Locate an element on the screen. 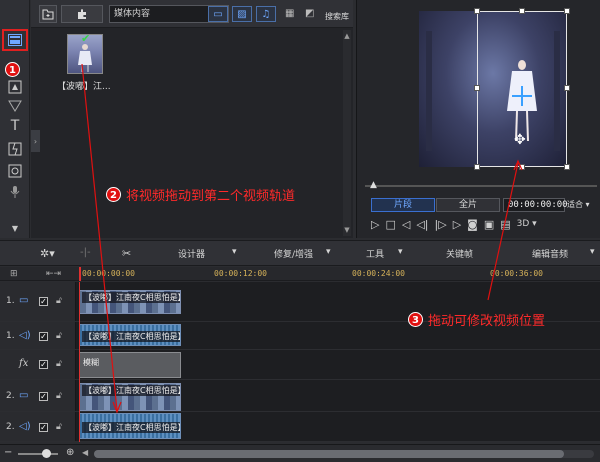 Image resolution: width=600 pixels, height=462 pixels. image-filter-icon: ▨ is located at coordinates (242, 14).